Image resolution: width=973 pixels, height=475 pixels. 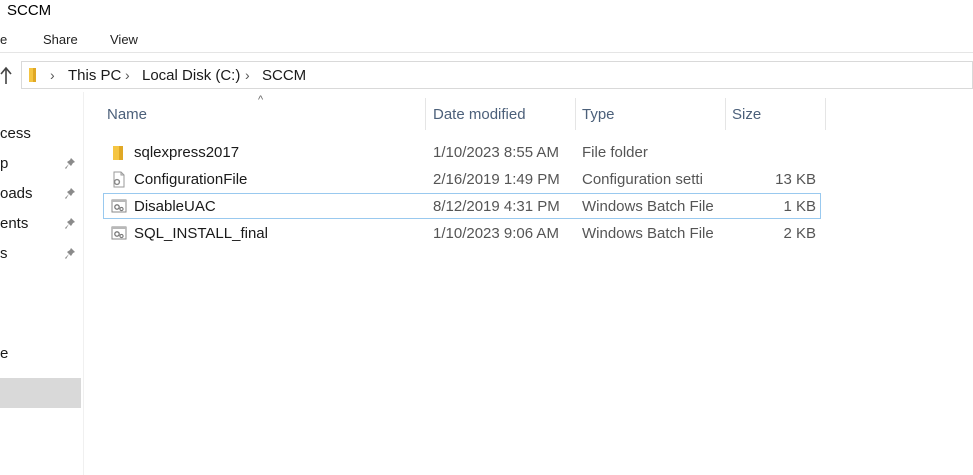 What do you see at coordinates (497, 75) in the screenshot?
I see `address-box: › This PC › Local Disk (C:) › SCCM` at bounding box center [497, 75].